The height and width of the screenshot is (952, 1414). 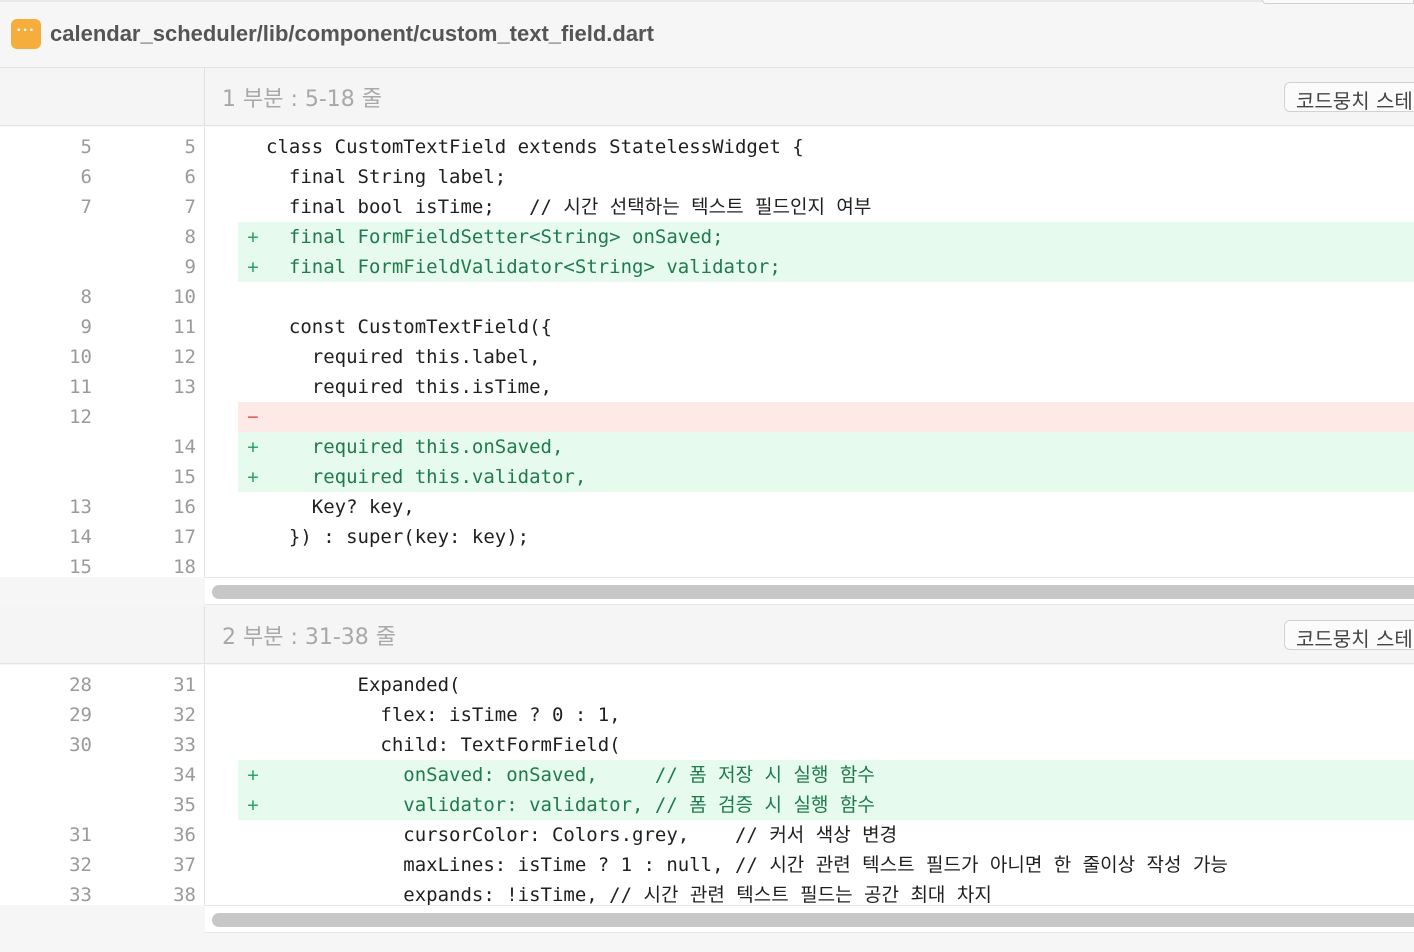 I want to click on code-text: validator: validator, // 폼 검증 시 실행 함수, so click(x=570, y=805).